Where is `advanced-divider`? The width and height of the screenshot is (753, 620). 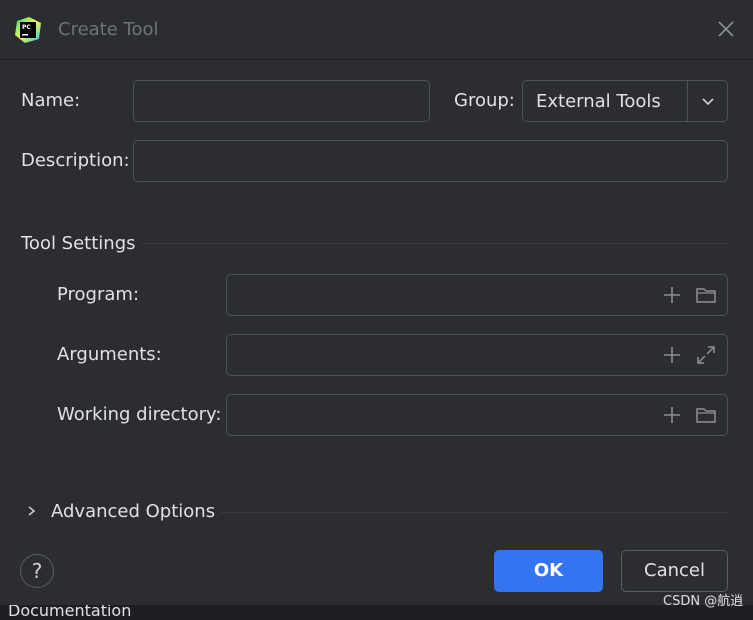
advanced-divider is located at coordinates (474, 512).